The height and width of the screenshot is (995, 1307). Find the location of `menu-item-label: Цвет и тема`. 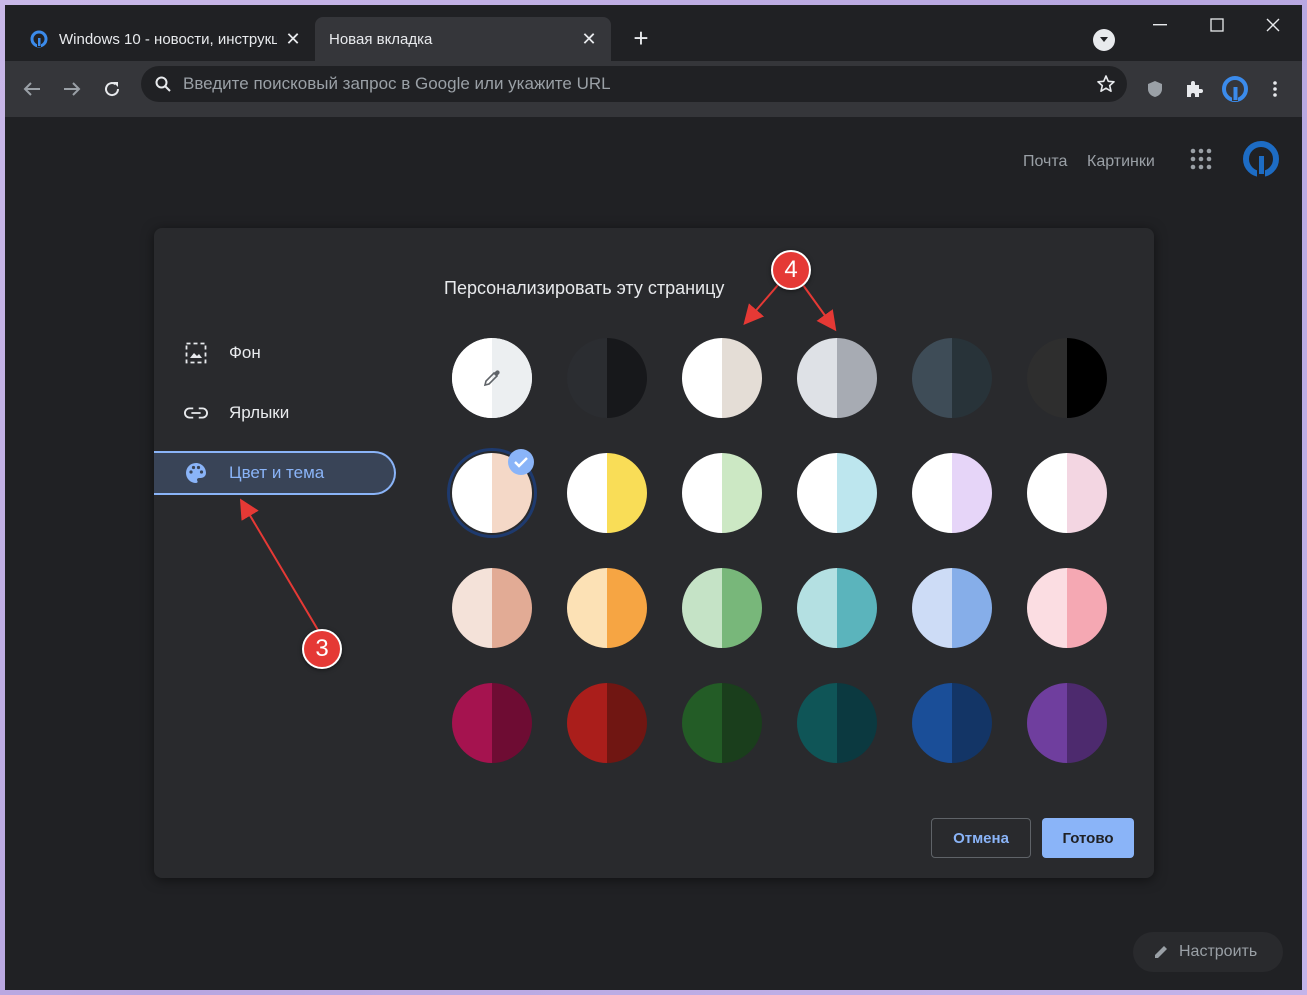

menu-item-label: Цвет и тема is located at coordinates (277, 472).